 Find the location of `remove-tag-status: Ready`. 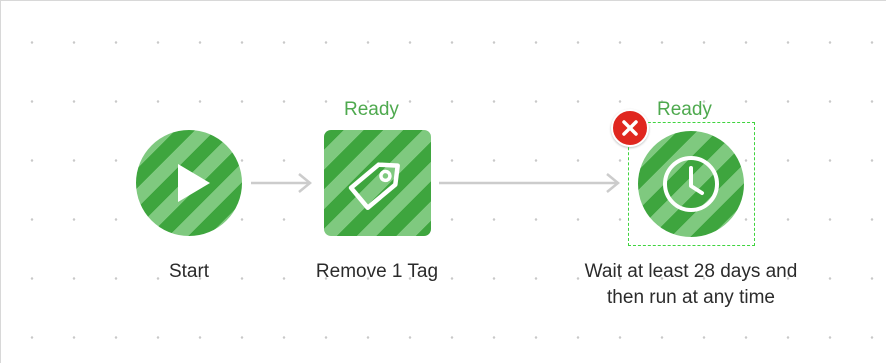

remove-tag-status: Ready is located at coordinates (371, 109).